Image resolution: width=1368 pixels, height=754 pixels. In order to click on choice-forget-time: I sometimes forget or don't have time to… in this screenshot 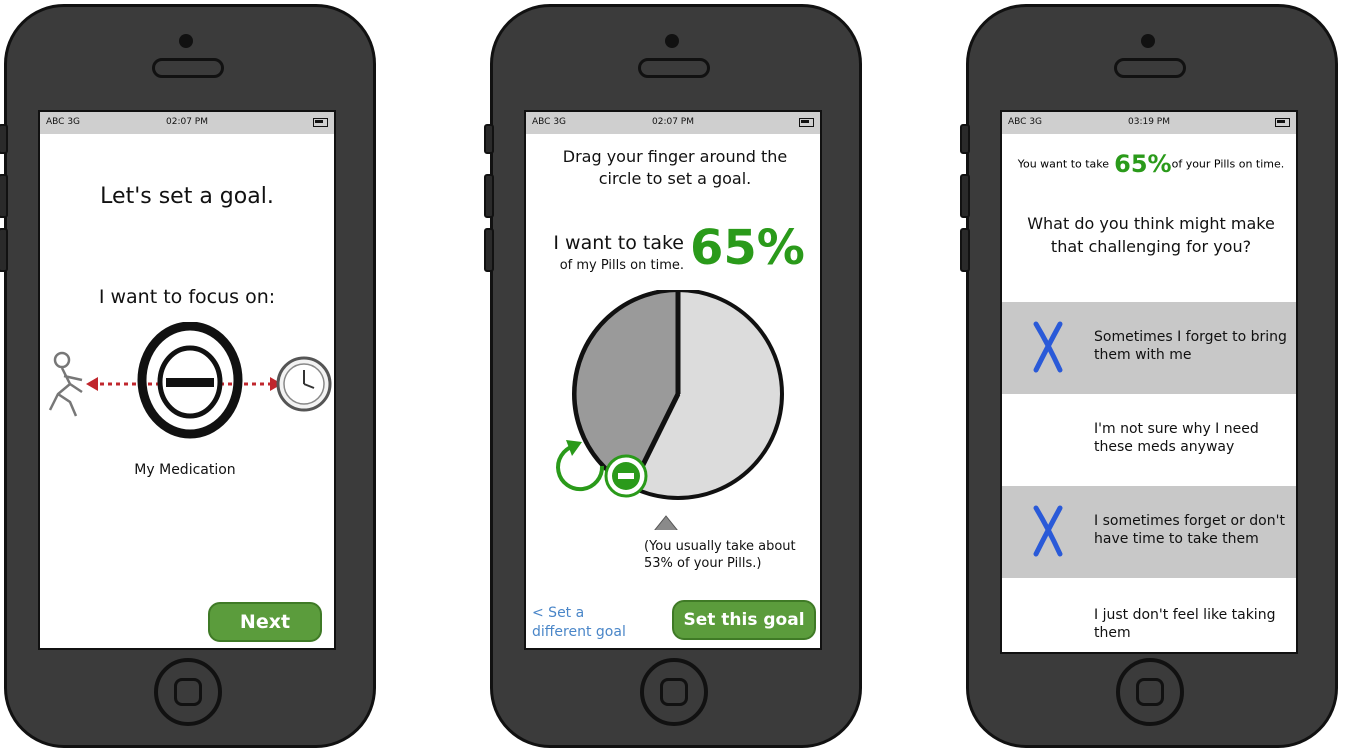, I will do `click(1149, 532)`.